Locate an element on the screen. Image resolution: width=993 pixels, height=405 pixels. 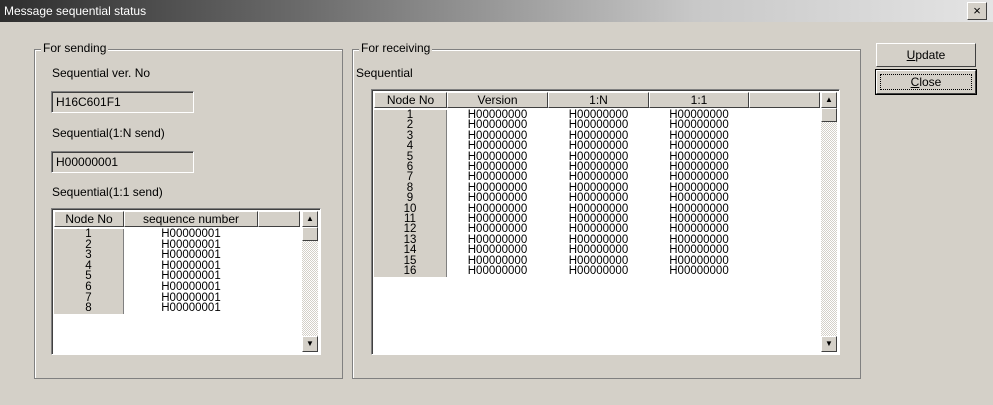
sequential-1n-label: Sequential(1:N send) is located at coordinates (108, 133).